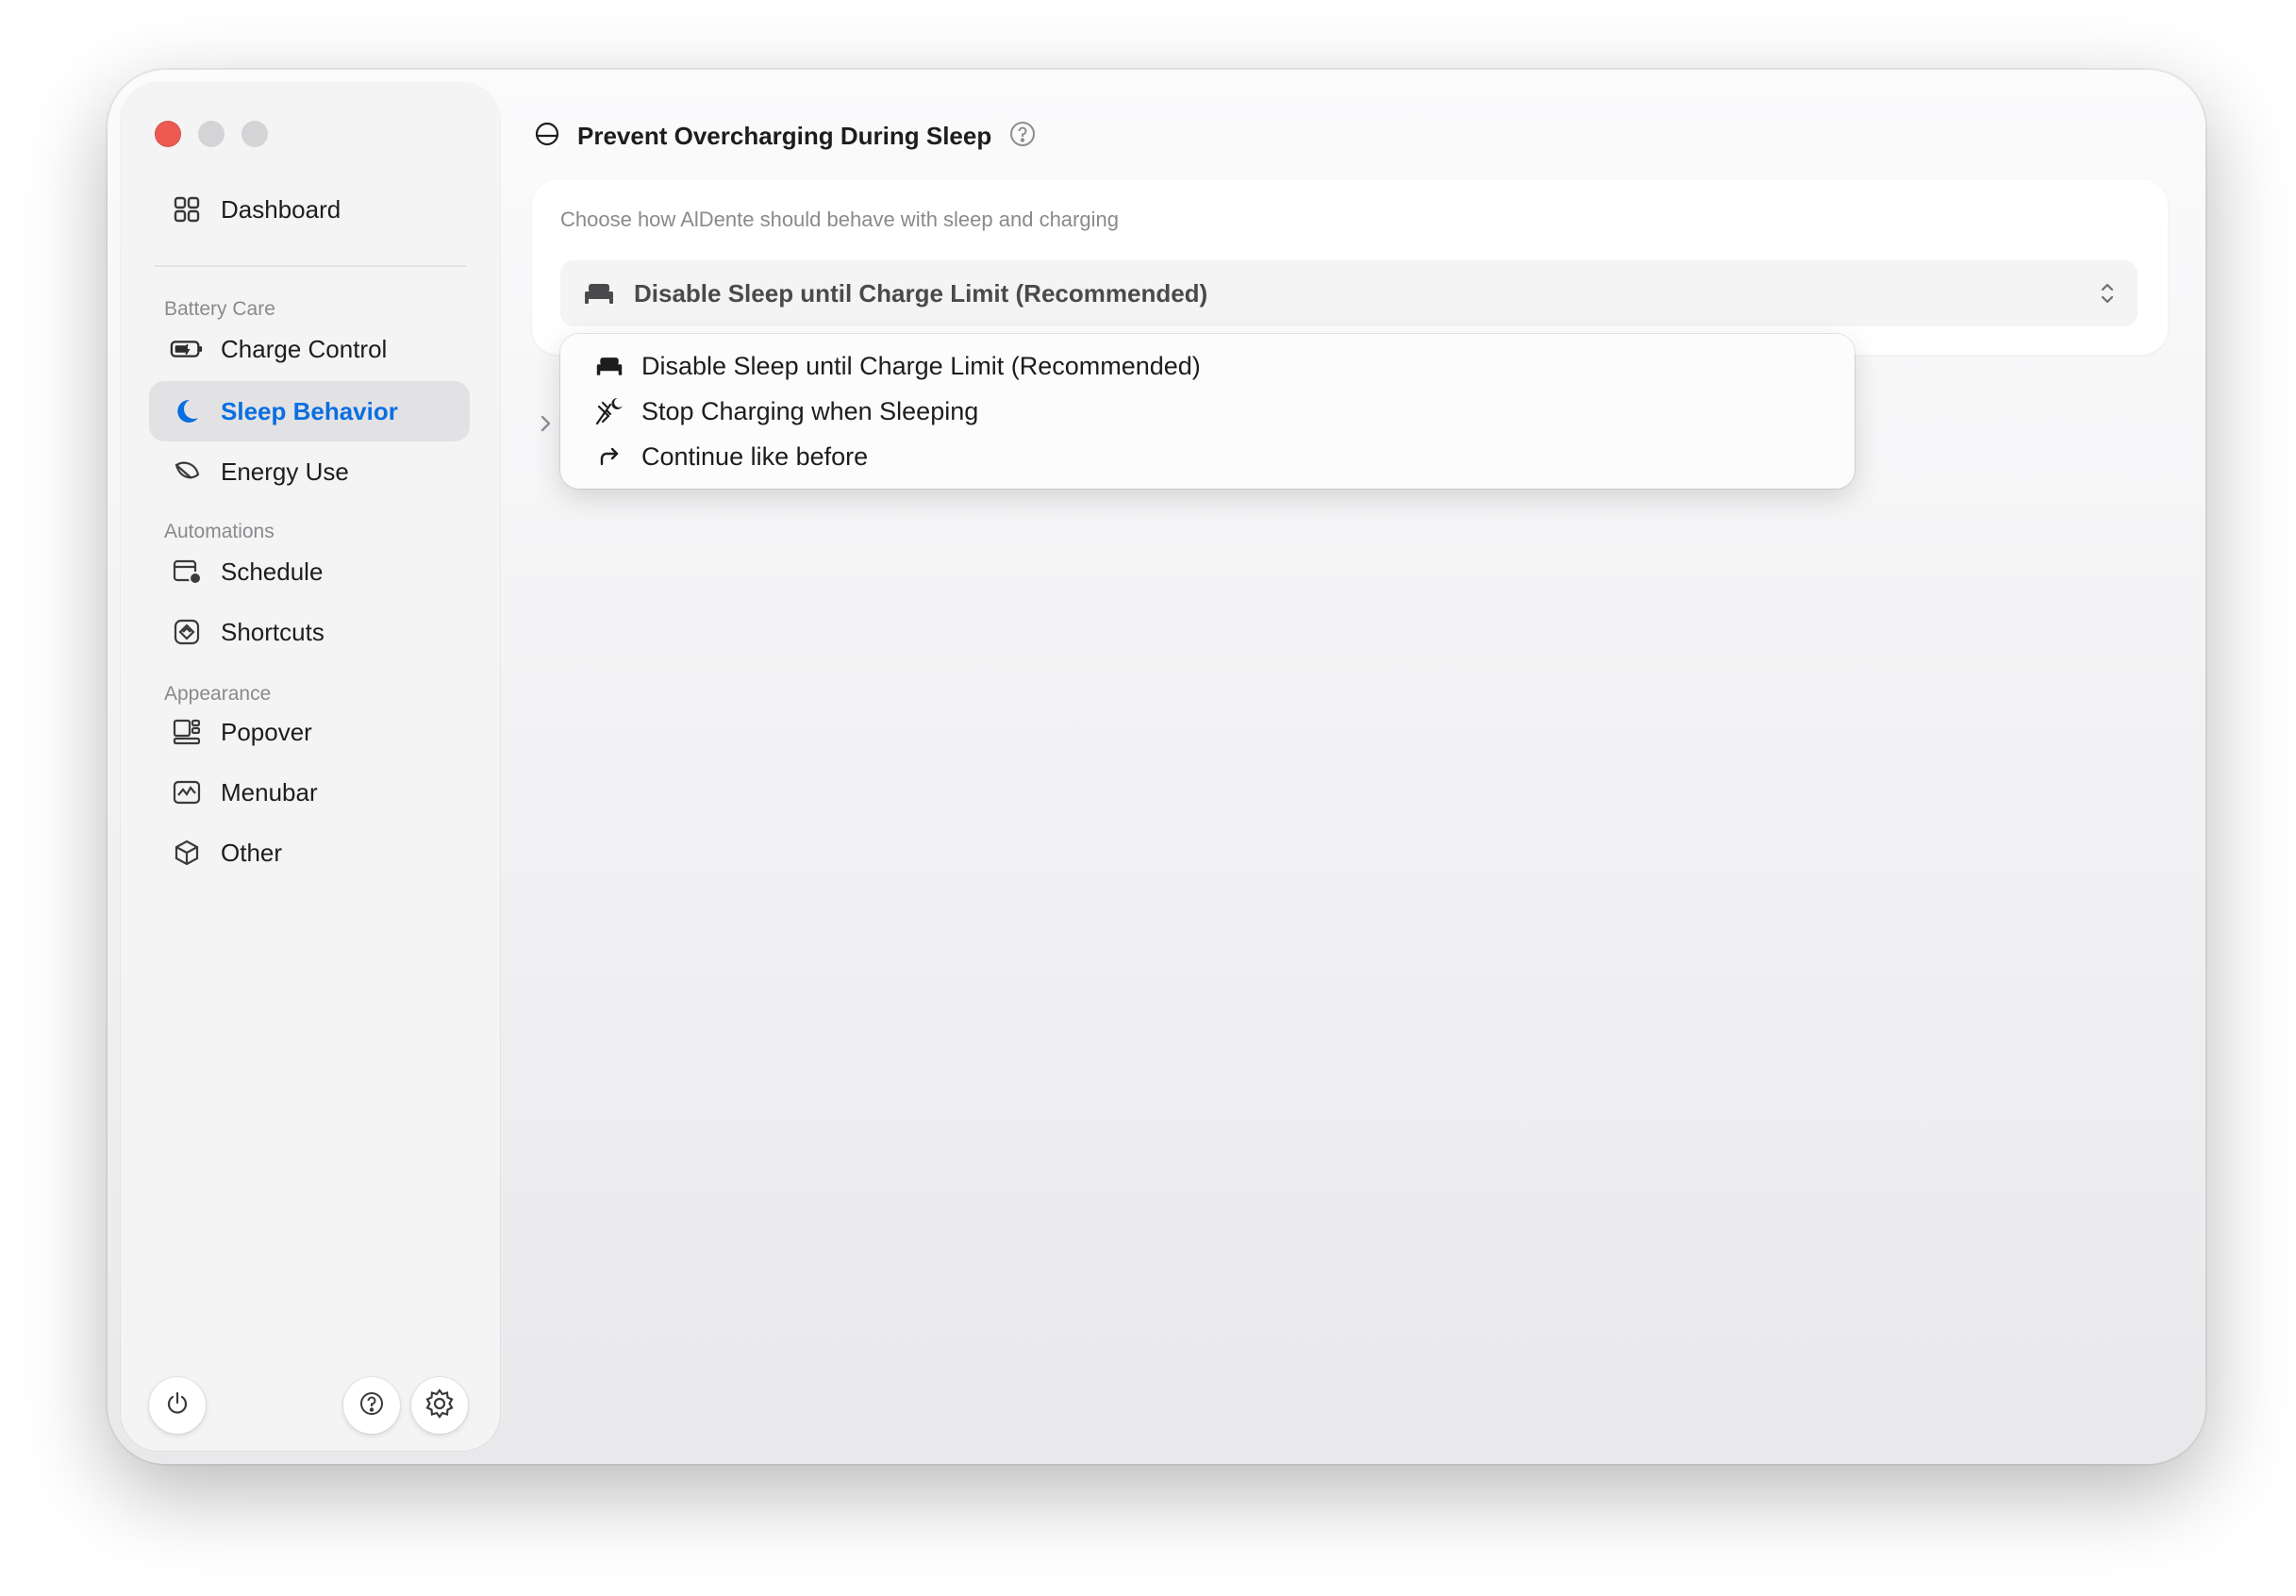 This screenshot has width=2296, height=1596. Describe the element at coordinates (187, 572) in the screenshot. I see `calendar-clock-icon` at that location.